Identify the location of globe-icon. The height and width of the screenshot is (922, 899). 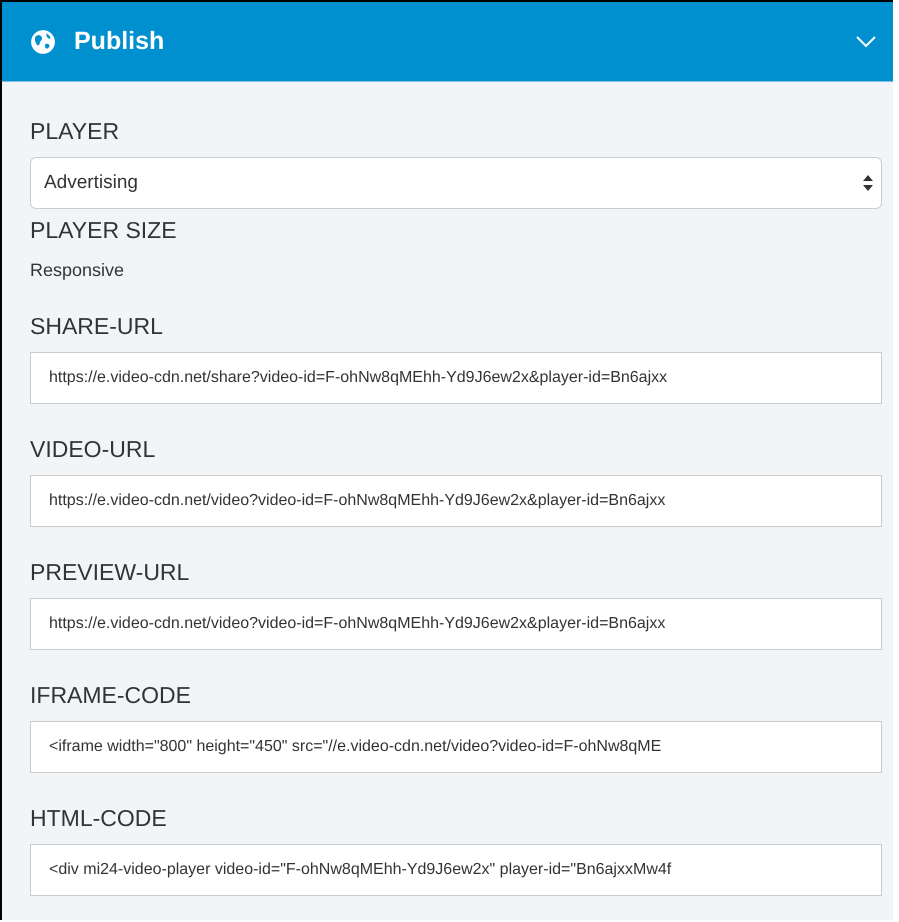
(43, 41).